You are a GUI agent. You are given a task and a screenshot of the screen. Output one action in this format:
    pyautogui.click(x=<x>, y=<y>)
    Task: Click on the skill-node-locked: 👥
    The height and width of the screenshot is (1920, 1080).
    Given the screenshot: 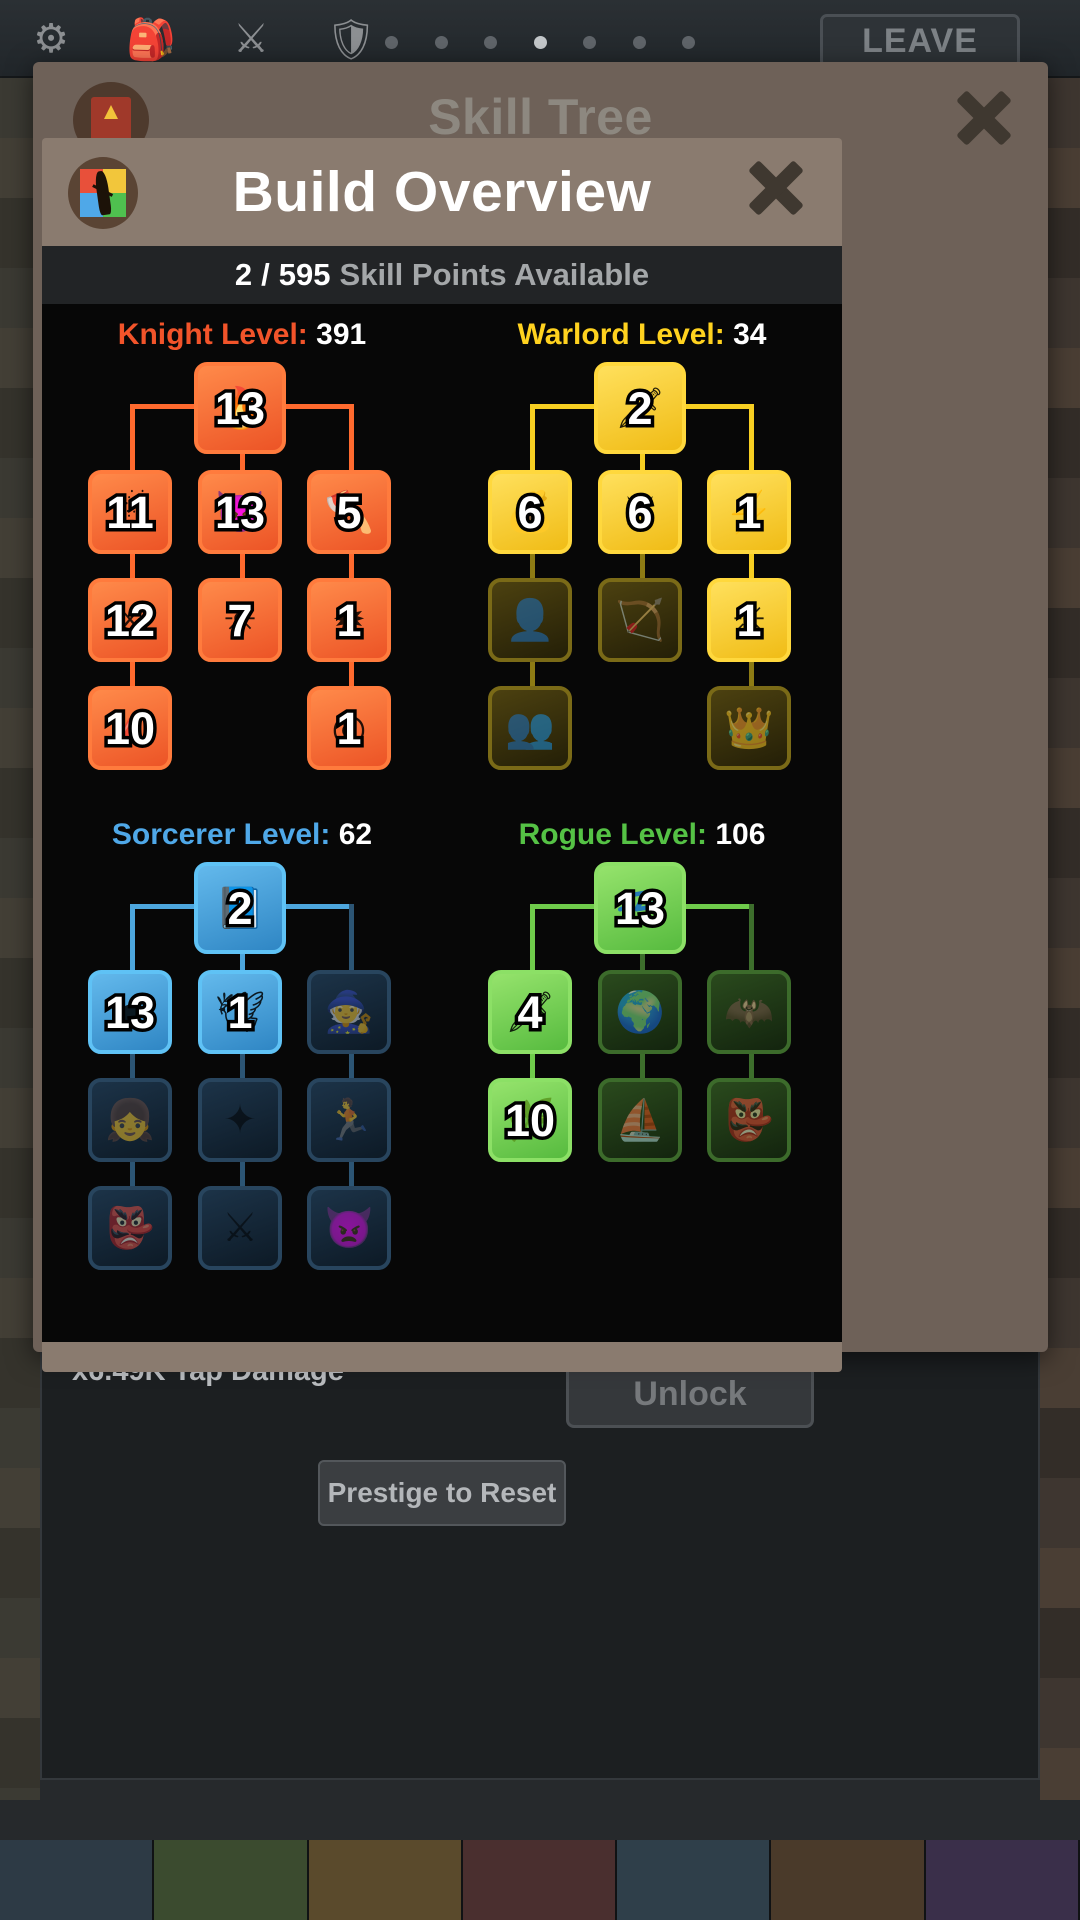 What is the action you would take?
    pyautogui.click(x=530, y=728)
    